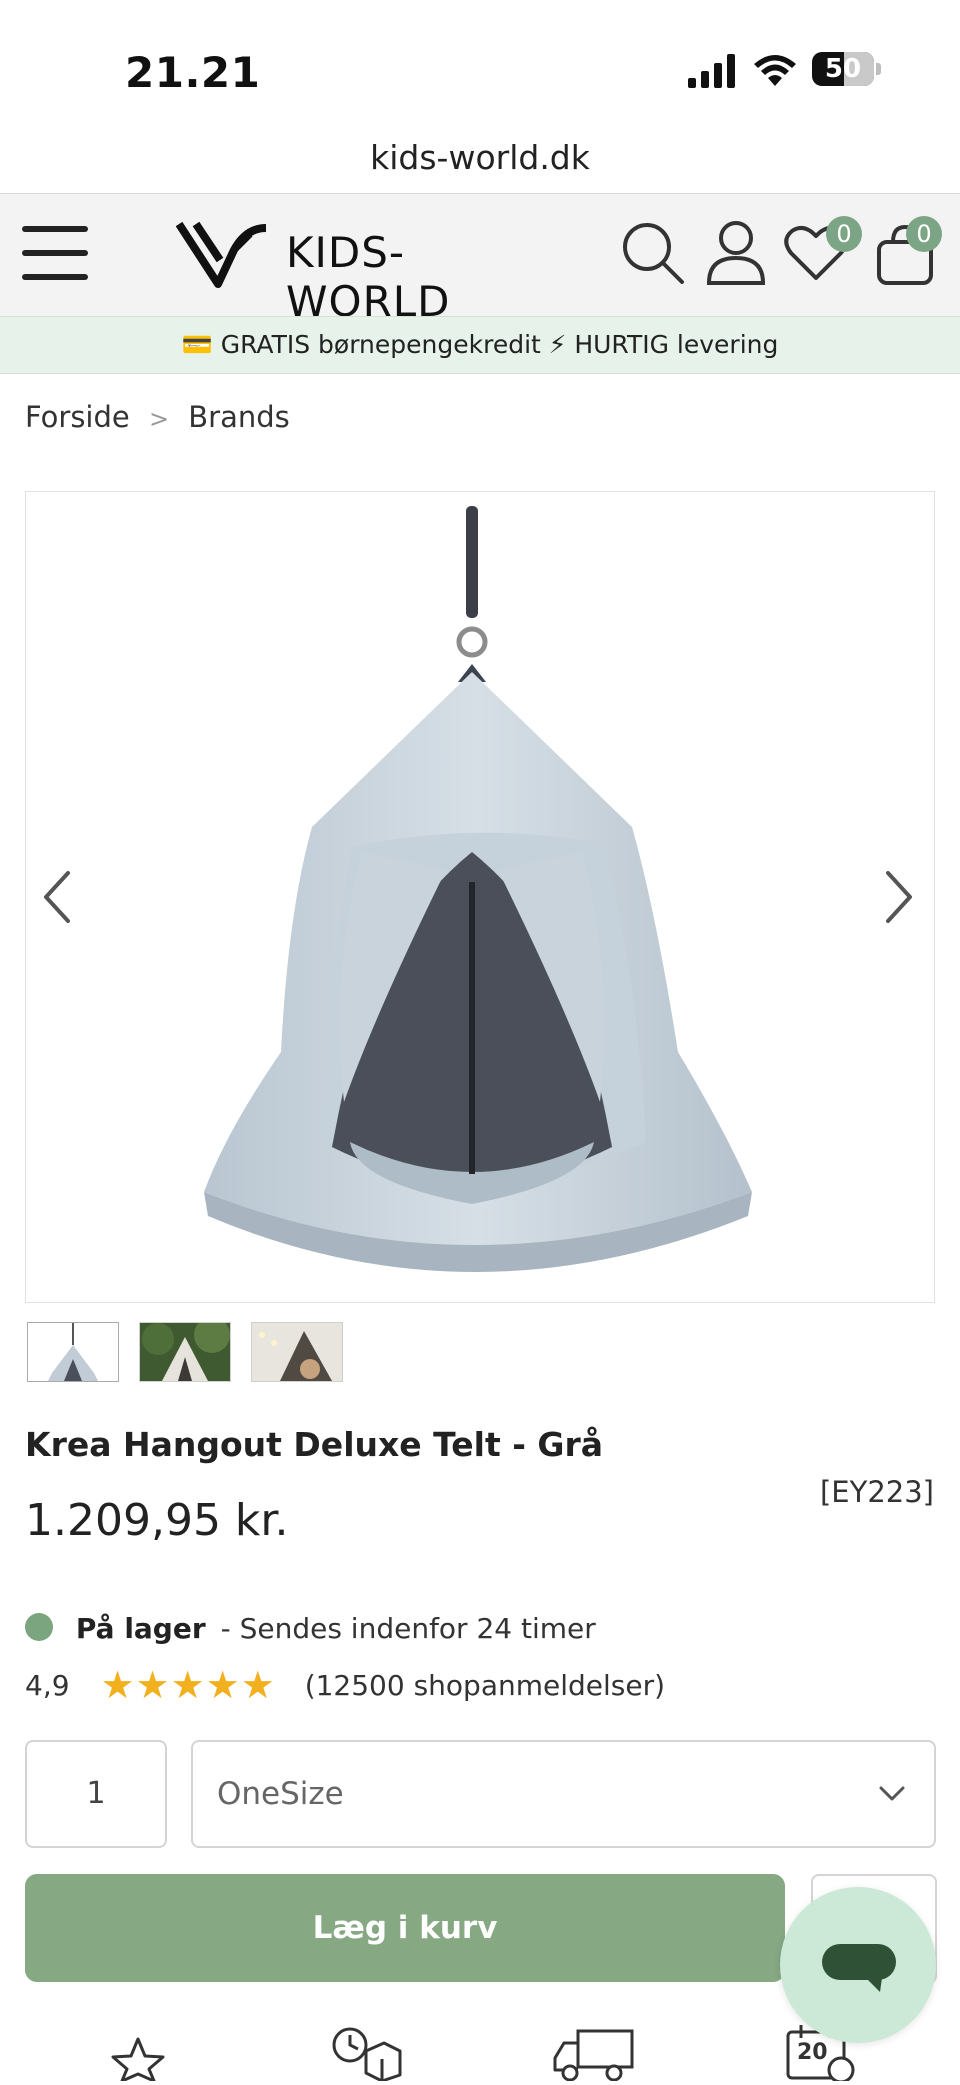 This screenshot has width=960, height=2085. What do you see at coordinates (898, 899) in the screenshot?
I see `gallery-next-chevron-icon` at bounding box center [898, 899].